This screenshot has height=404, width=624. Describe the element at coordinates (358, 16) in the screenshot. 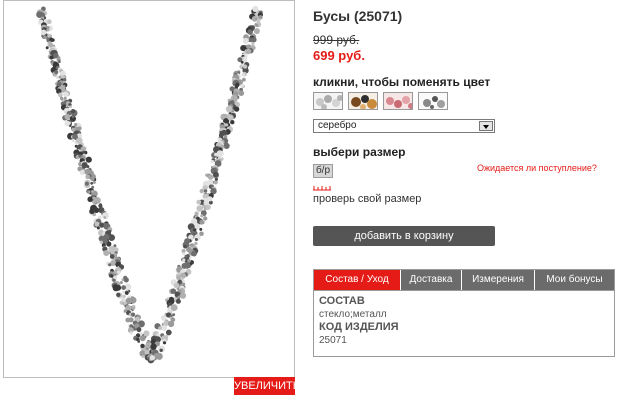

I see `product-title: Бусы (25071)` at that location.